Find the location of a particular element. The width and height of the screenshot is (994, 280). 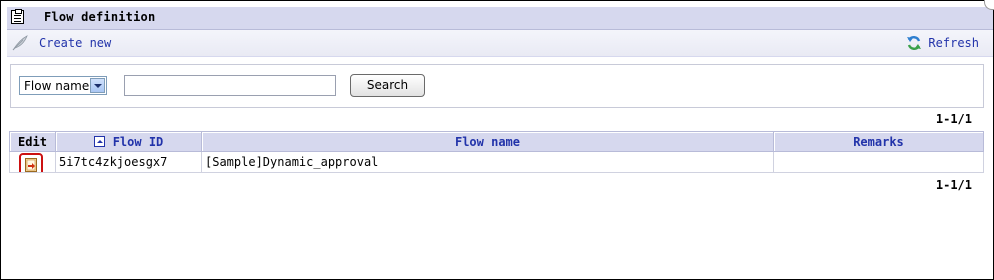

flow-name-cell: [Sample]Dynamic_approval is located at coordinates (487, 162).